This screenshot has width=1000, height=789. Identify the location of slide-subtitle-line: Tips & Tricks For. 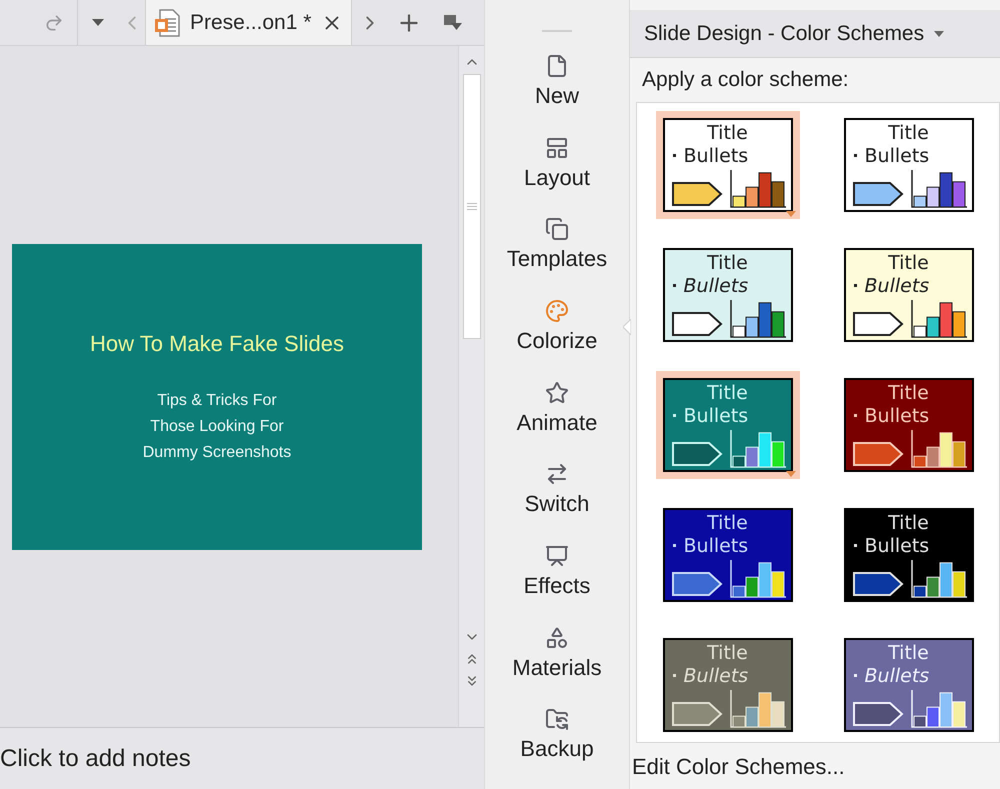
(217, 401).